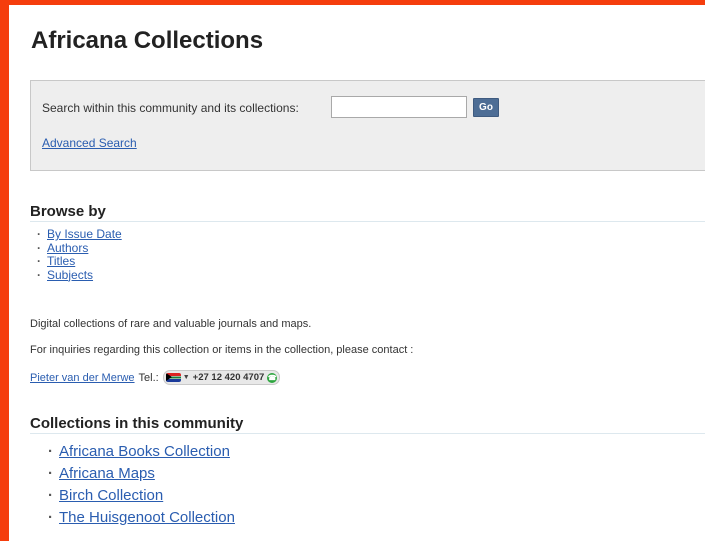 The image size is (705, 541). I want to click on collection-link-africana-maps: Africana Maps, so click(107, 473).